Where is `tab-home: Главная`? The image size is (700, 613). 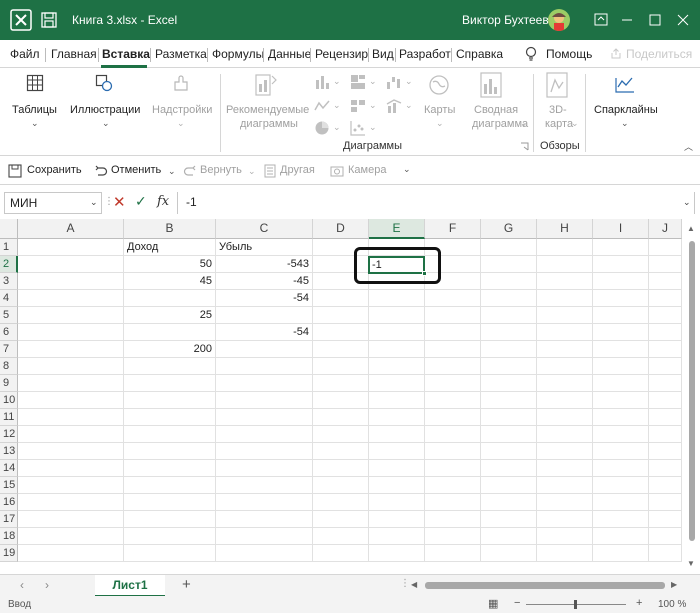
tab-home: Главная is located at coordinates (74, 54).